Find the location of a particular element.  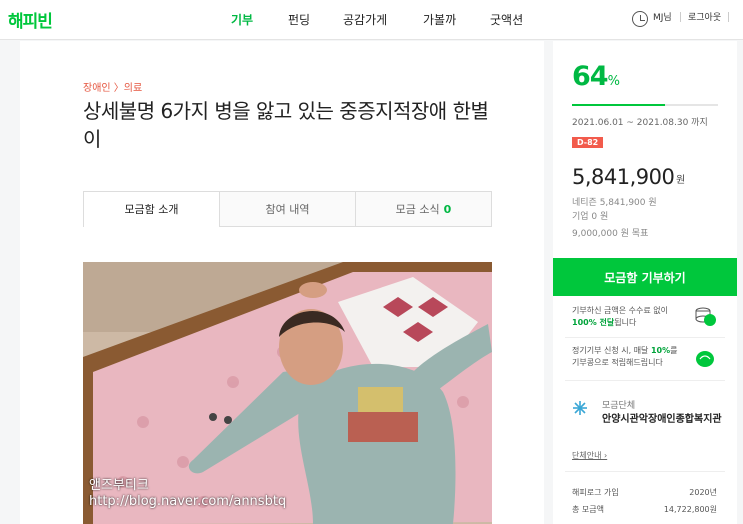

news-count: 0 is located at coordinates (447, 209).